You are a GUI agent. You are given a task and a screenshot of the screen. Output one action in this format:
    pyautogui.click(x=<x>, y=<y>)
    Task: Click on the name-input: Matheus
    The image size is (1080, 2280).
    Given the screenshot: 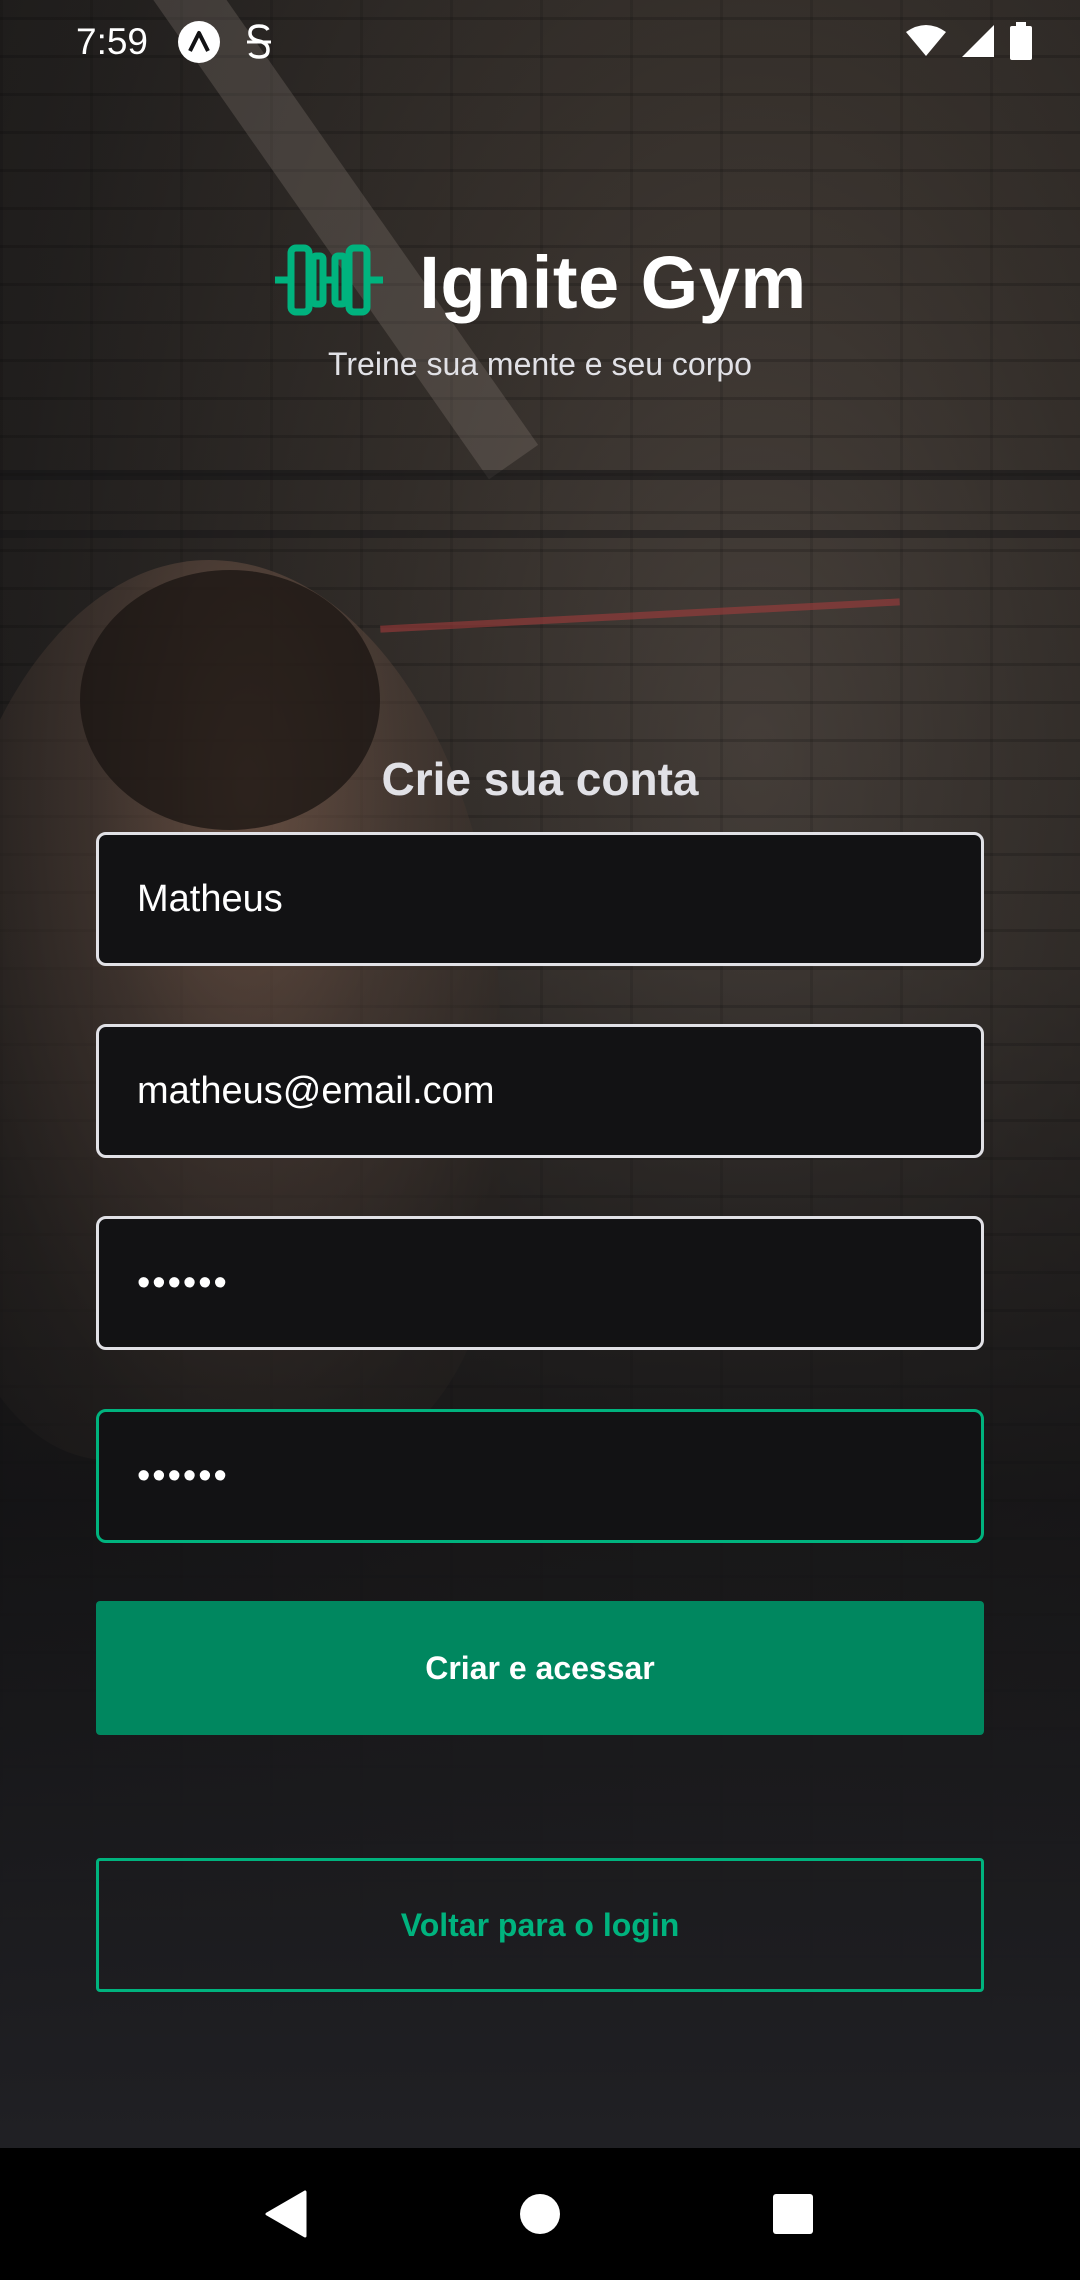 What is the action you would take?
    pyautogui.click(x=540, y=899)
    